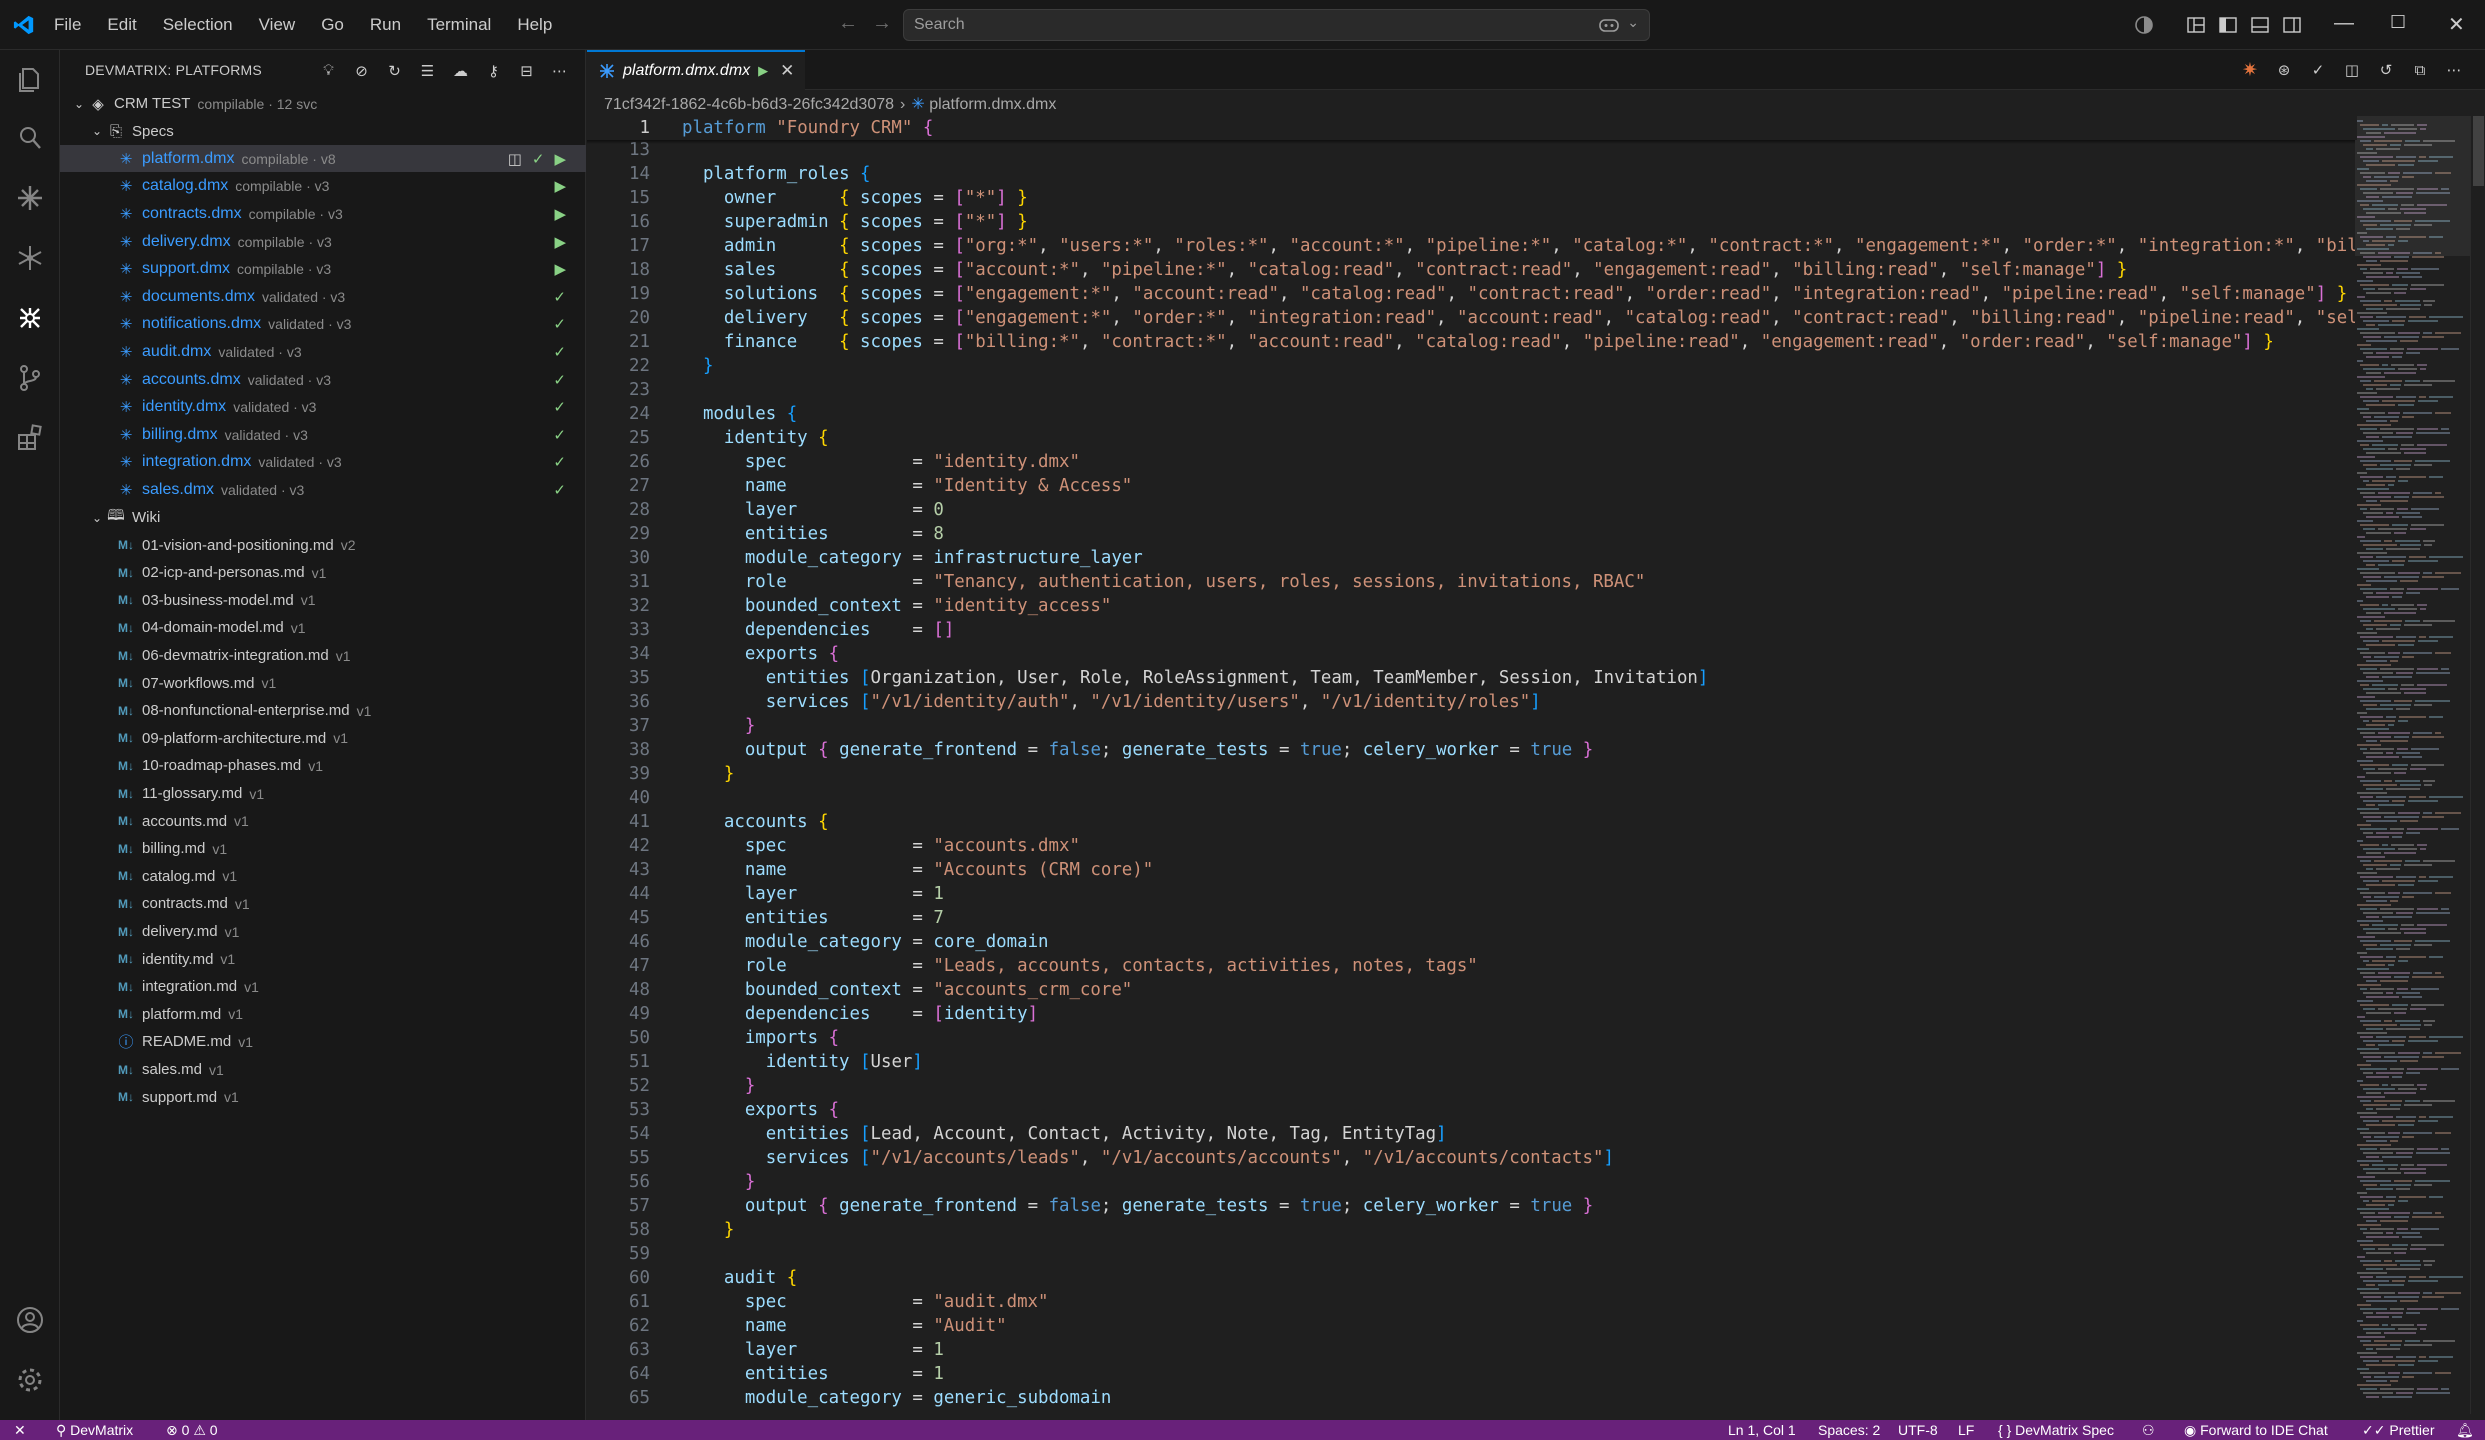 The height and width of the screenshot is (1440, 2485). I want to click on copilot-status-icon: ⚇, so click(2148, 1430).